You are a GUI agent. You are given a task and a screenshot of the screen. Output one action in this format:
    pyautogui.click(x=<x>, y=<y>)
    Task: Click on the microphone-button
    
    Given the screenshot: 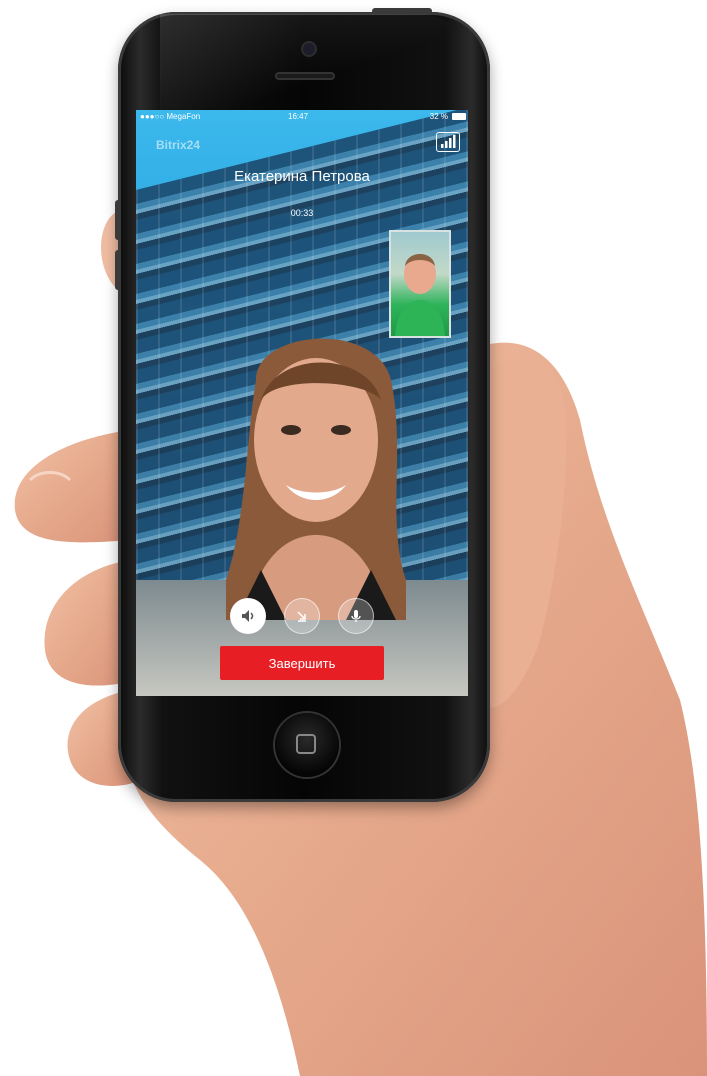 What is the action you would take?
    pyautogui.click(x=356, y=616)
    